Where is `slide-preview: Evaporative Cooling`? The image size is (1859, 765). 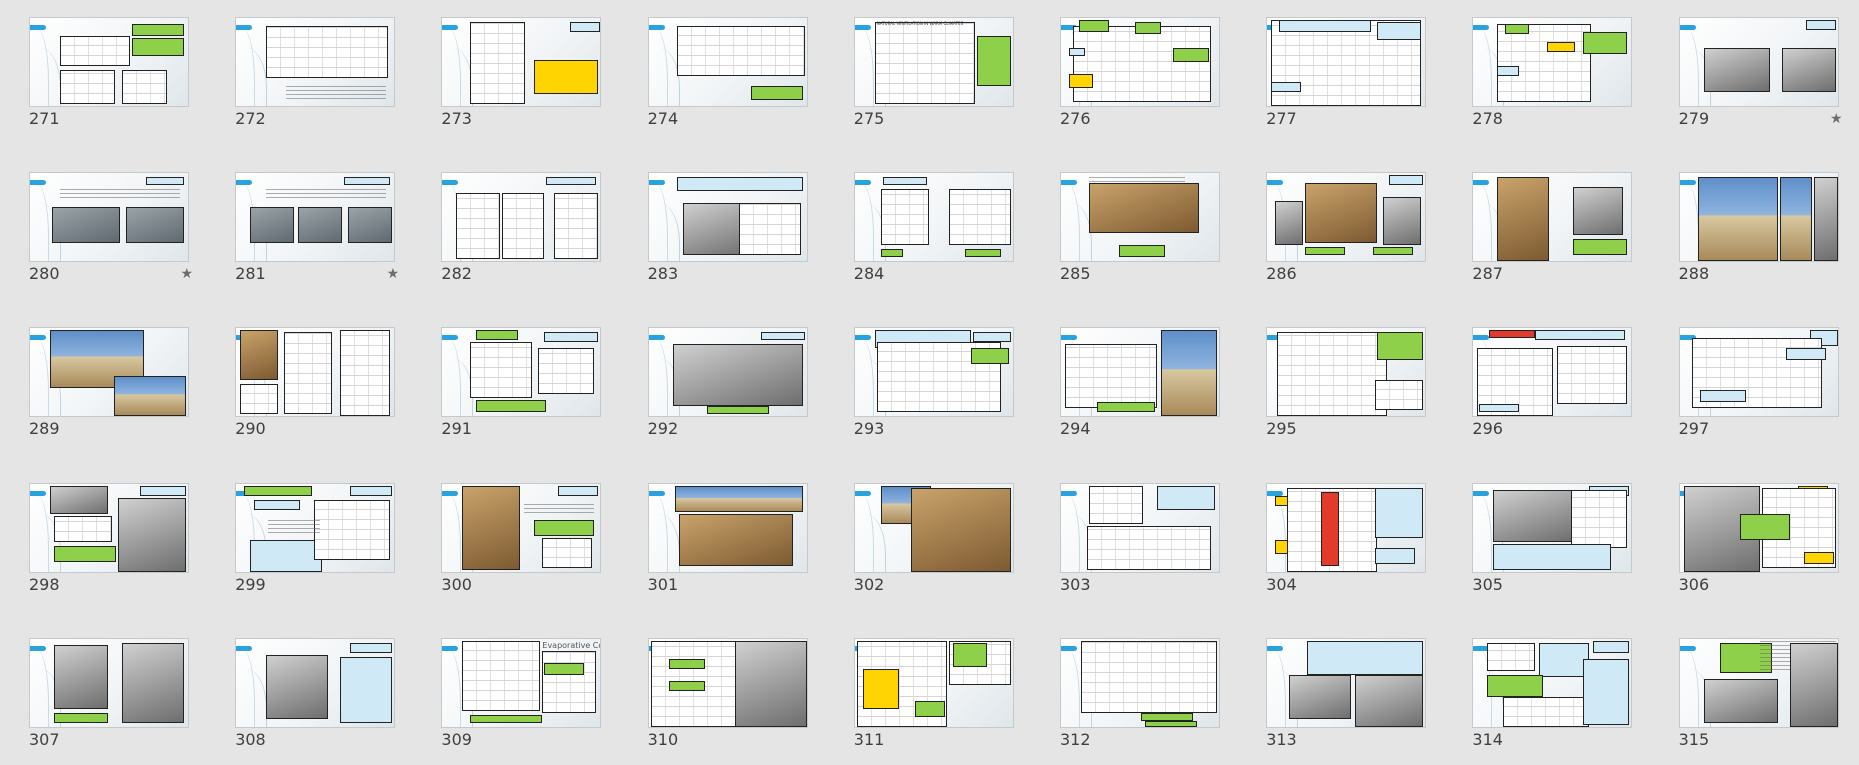 slide-preview: Evaporative Cooling is located at coordinates (521, 682).